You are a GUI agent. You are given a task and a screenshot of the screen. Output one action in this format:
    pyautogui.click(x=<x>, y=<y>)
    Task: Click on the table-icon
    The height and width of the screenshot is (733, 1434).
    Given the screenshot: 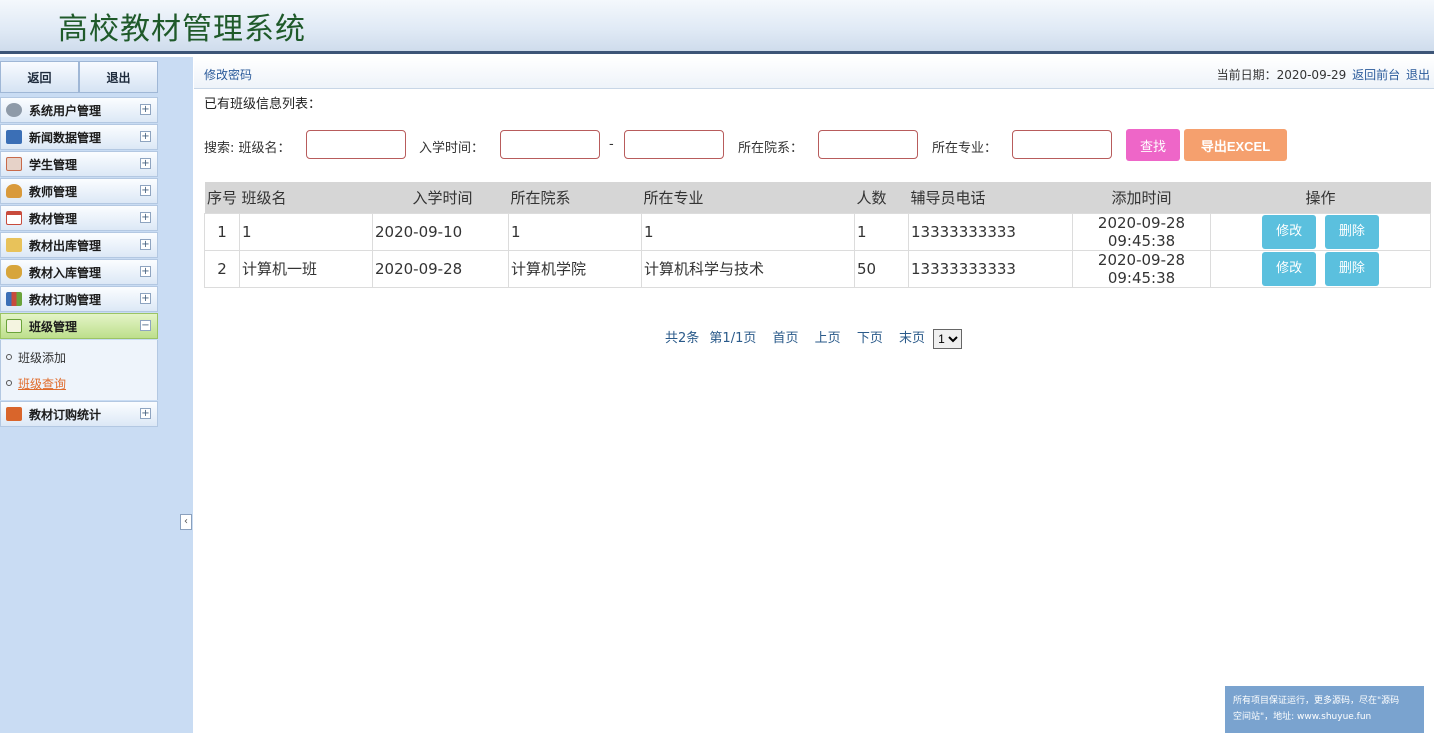 What is the action you would take?
    pyautogui.click(x=14, y=164)
    